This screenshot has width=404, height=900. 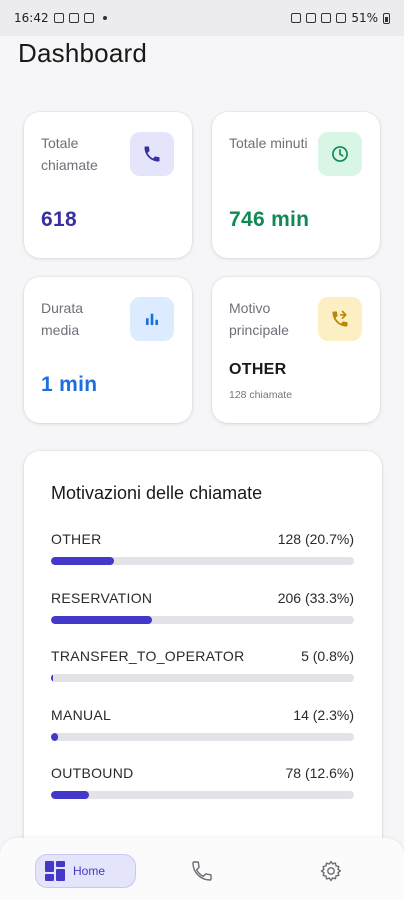 What do you see at coordinates (258, 369) in the screenshot?
I see `main-reason-value: OTHER` at bounding box center [258, 369].